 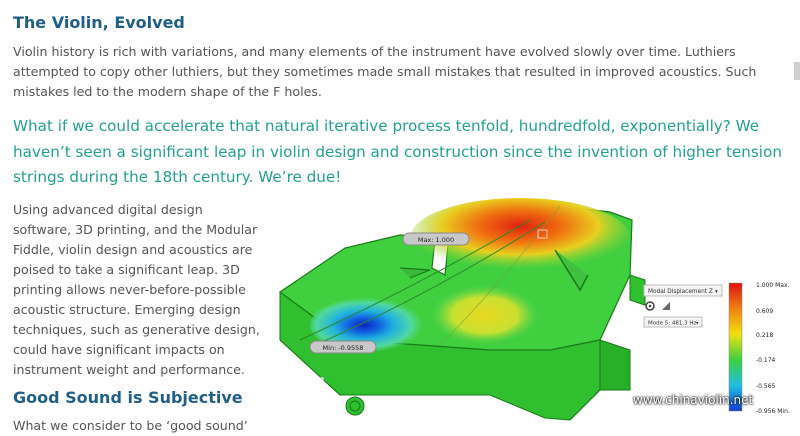 What do you see at coordinates (99, 22) in the screenshot?
I see `section-title-violin-evolved: The Violin, Evolved` at bounding box center [99, 22].